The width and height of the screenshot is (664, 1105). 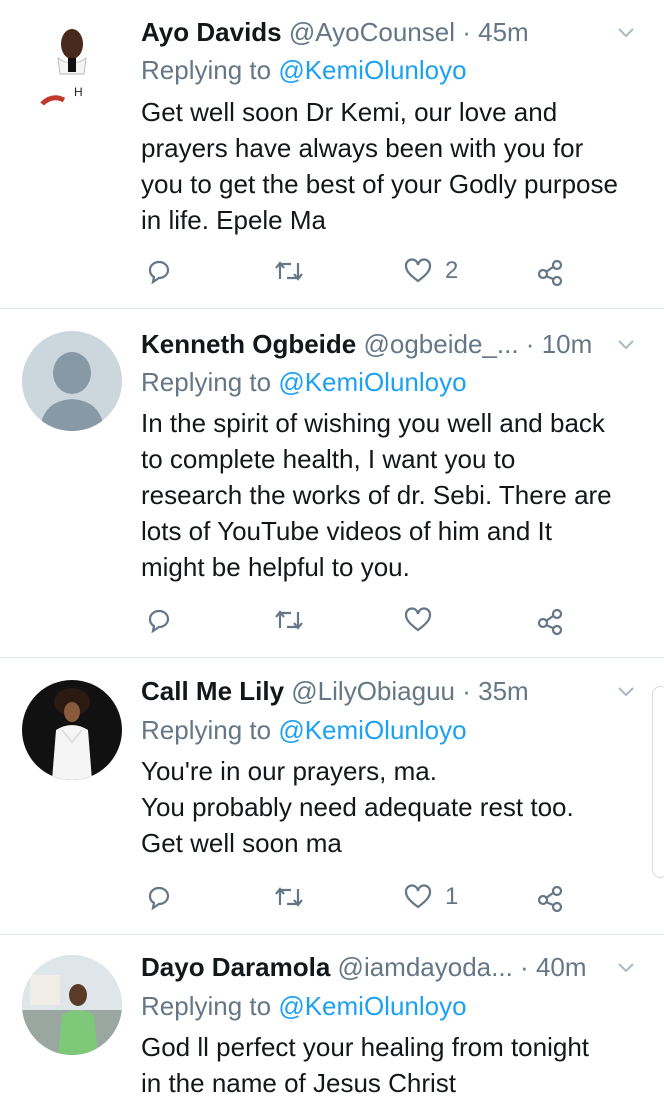 What do you see at coordinates (561, 967) in the screenshot?
I see `timestamp: 40m` at bounding box center [561, 967].